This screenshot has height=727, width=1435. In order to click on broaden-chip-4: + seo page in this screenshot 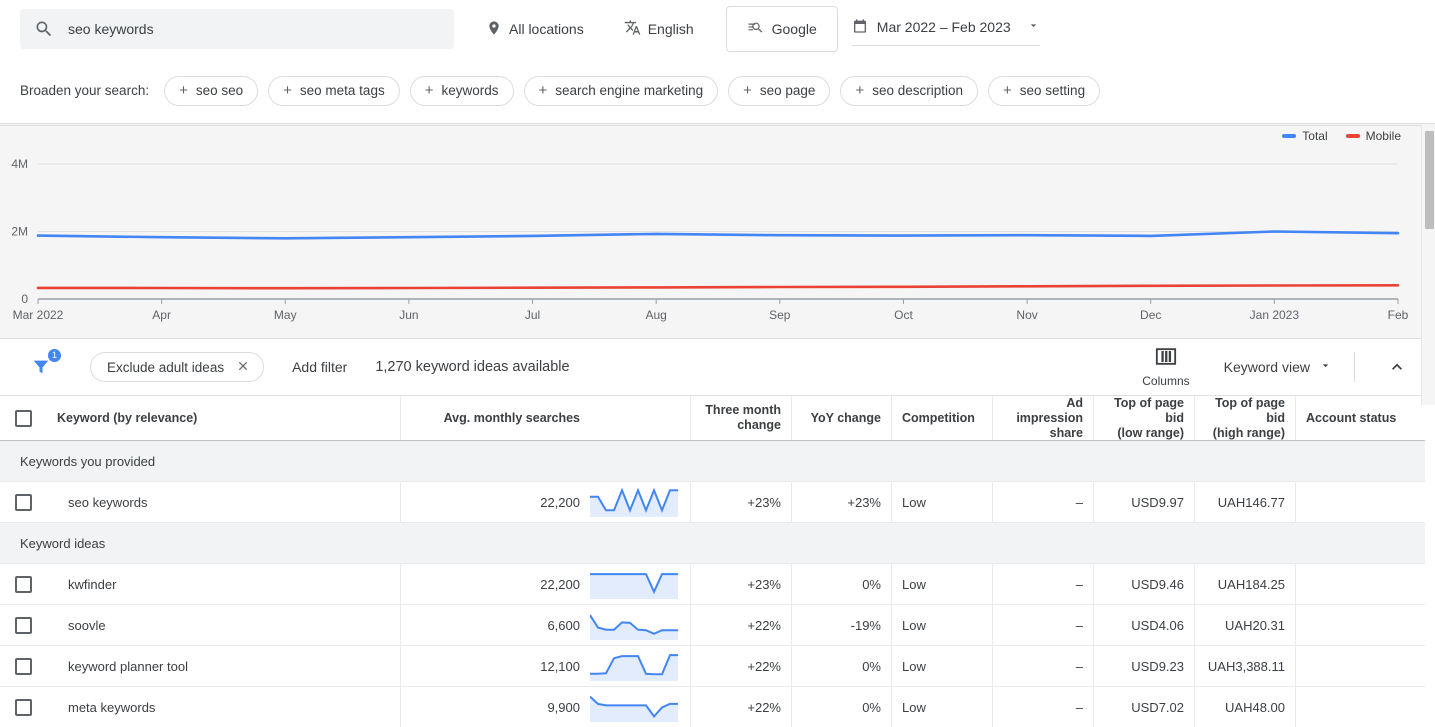, I will do `click(779, 90)`.